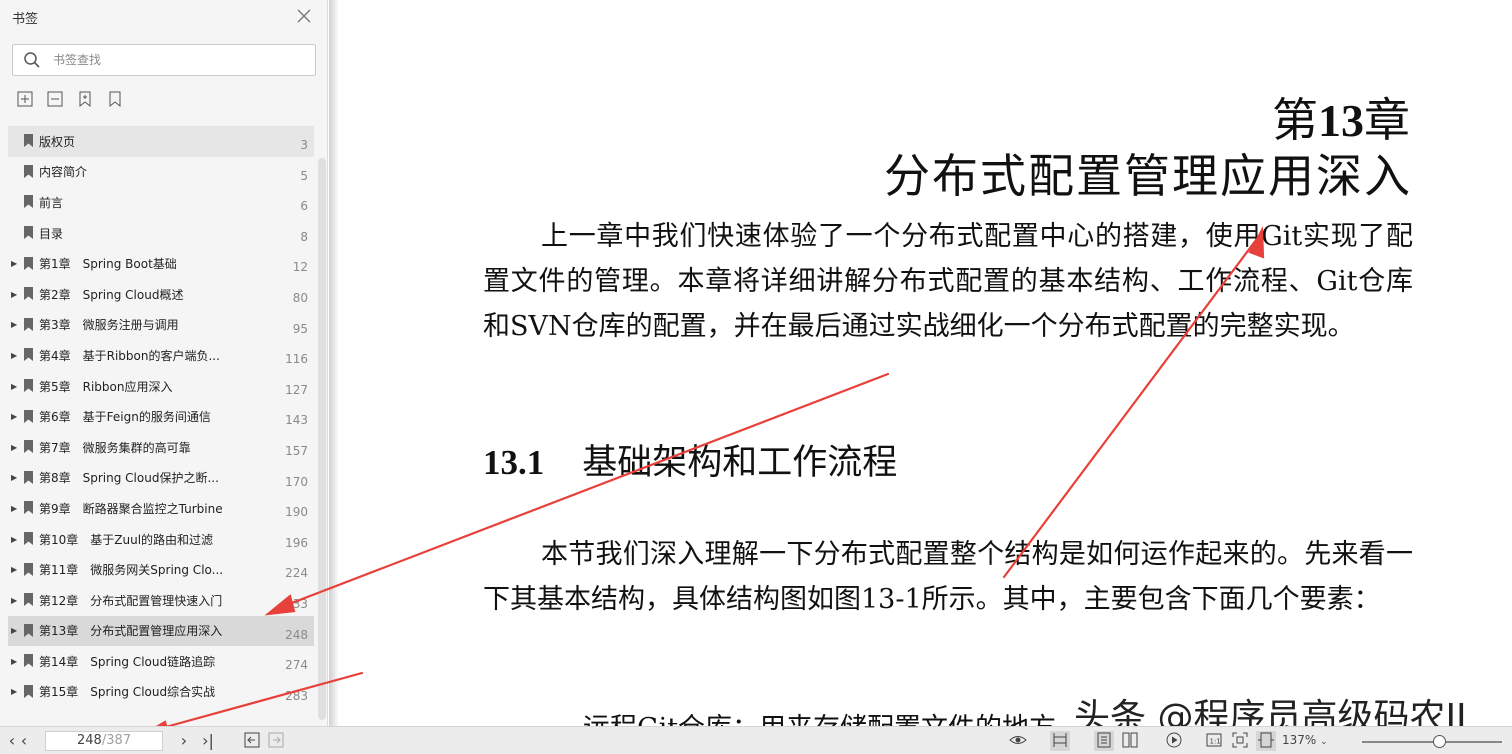 The height and width of the screenshot is (754, 1512). I want to click on add-bookmark-button, so click(85, 99).